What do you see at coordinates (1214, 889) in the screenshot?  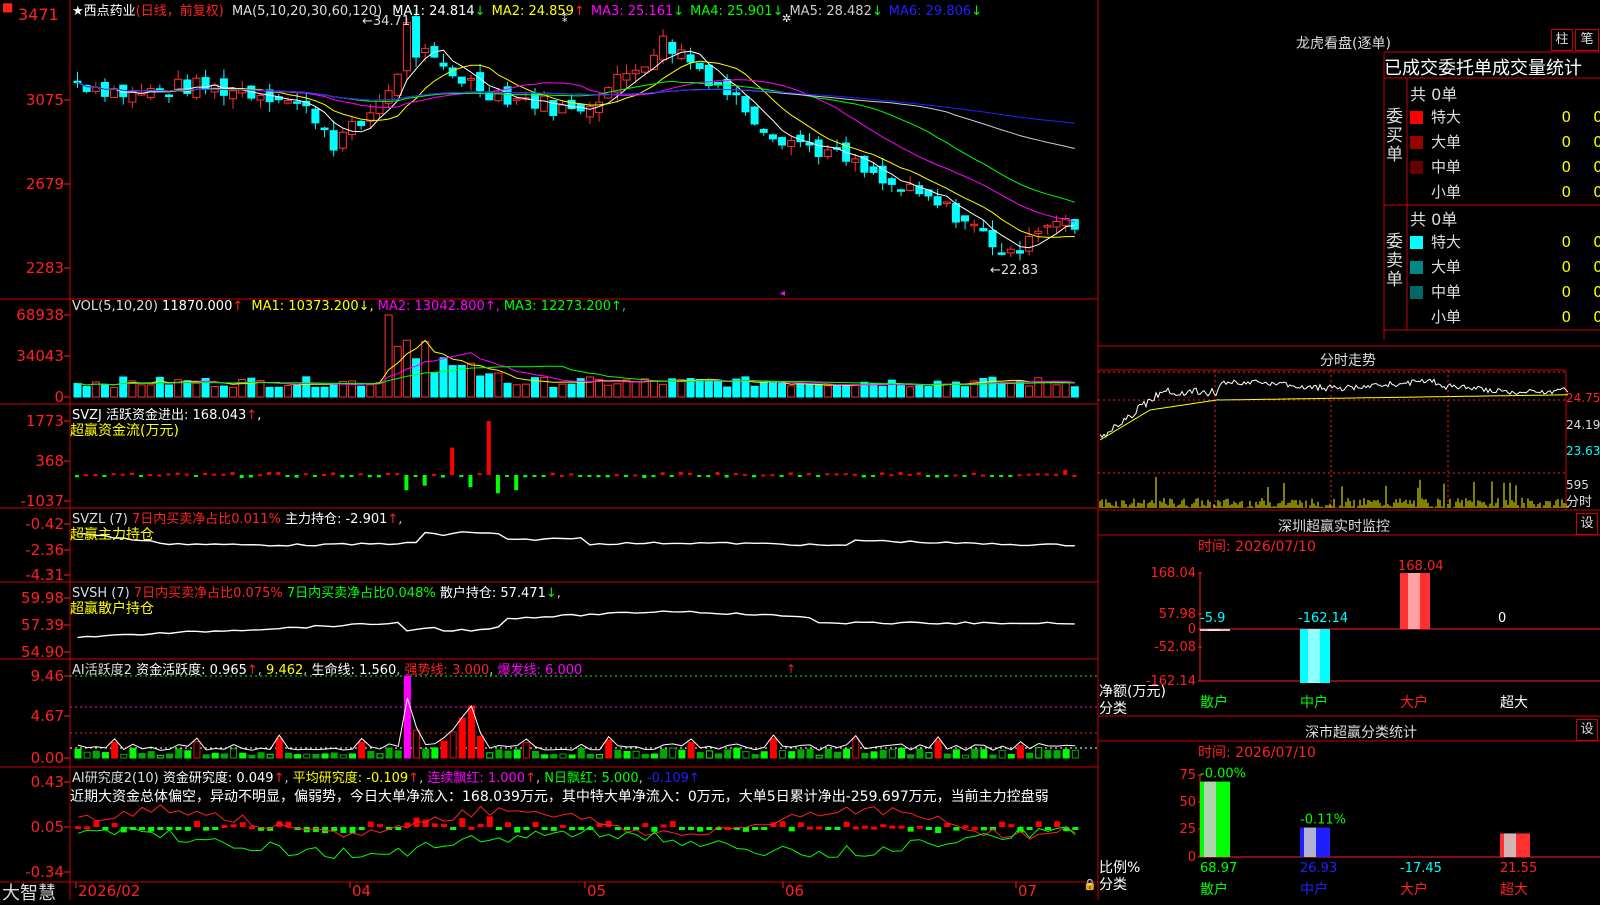 I see `cls-cat-0: 散户` at bounding box center [1214, 889].